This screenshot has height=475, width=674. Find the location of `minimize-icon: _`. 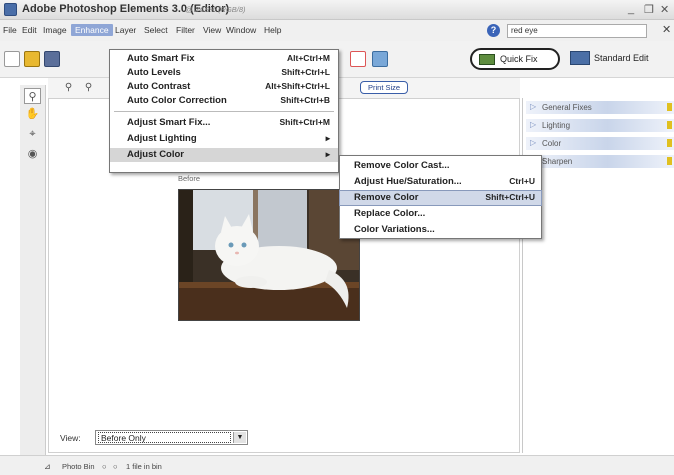

minimize-icon: _ is located at coordinates (631, 9).